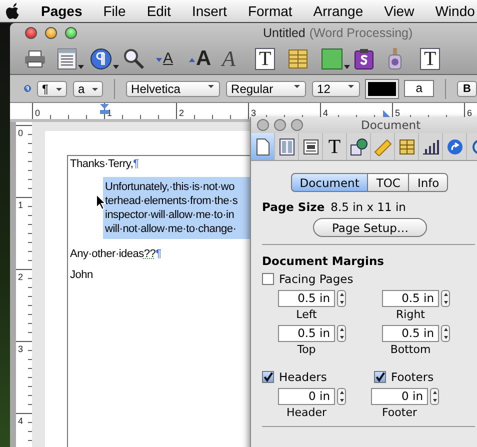 The height and width of the screenshot is (447, 477). I want to click on menu-item: Insert, so click(209, 11).